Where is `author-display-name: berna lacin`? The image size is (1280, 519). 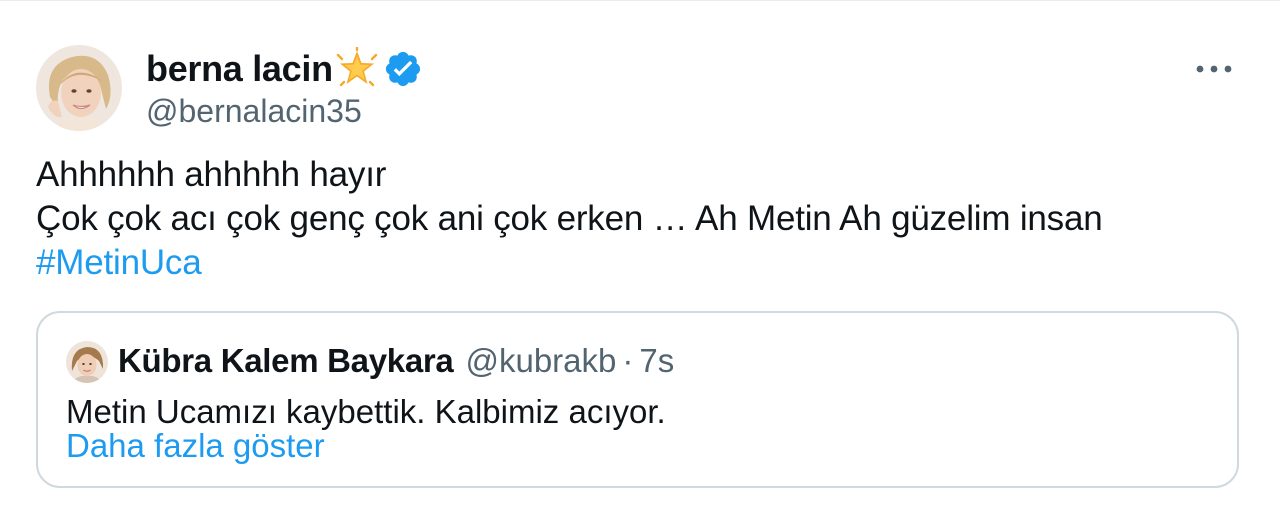 author-display-name: berna lacin is located at coordinates (239, 69).